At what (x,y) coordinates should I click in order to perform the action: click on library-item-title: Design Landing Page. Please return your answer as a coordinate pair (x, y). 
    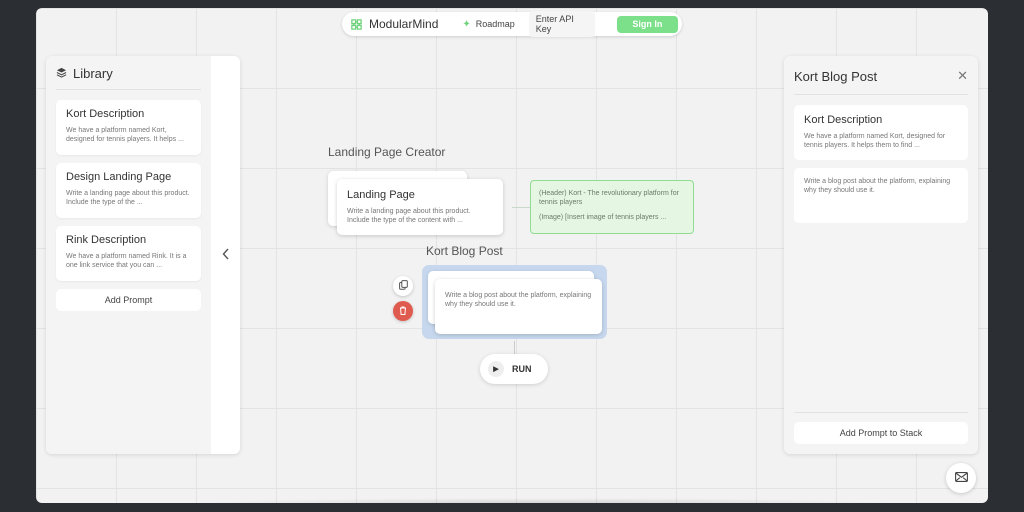
    Looking at the image, I should click on (119, 177).